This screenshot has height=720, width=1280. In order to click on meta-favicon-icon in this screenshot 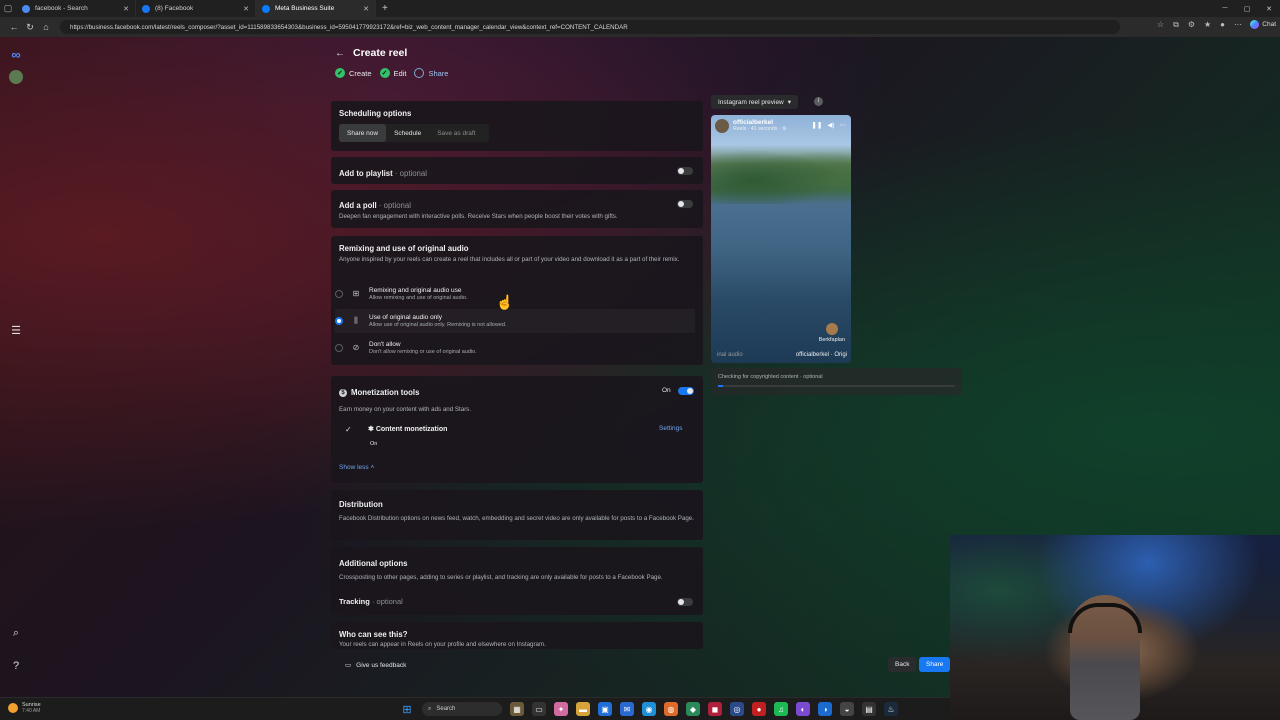, I will do `click(266, 8)`.